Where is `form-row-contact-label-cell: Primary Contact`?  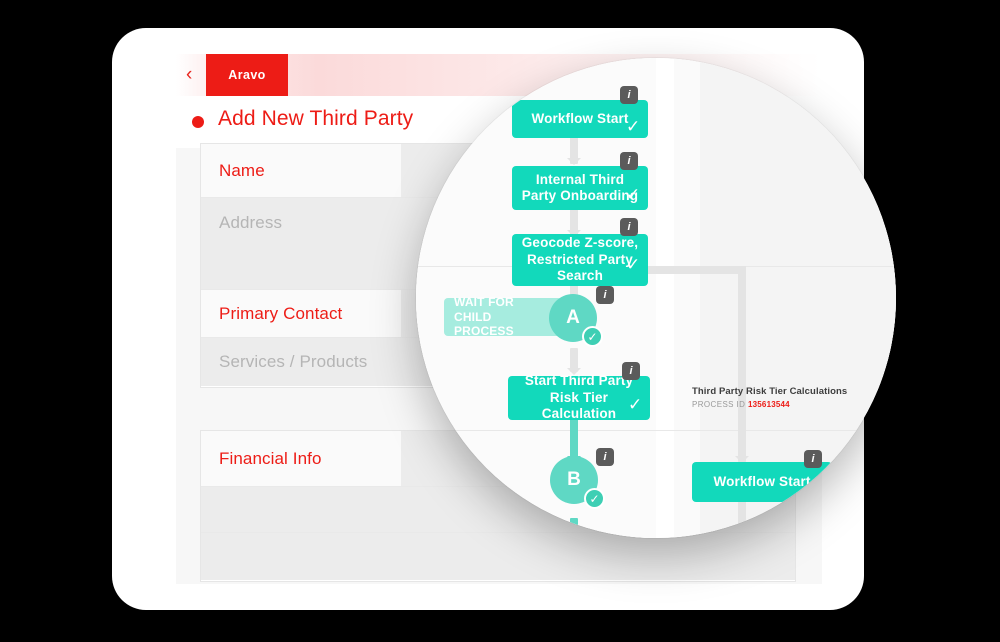 form-row-contact-label-cell: Primary Contact is located at coordinates (301, 313).